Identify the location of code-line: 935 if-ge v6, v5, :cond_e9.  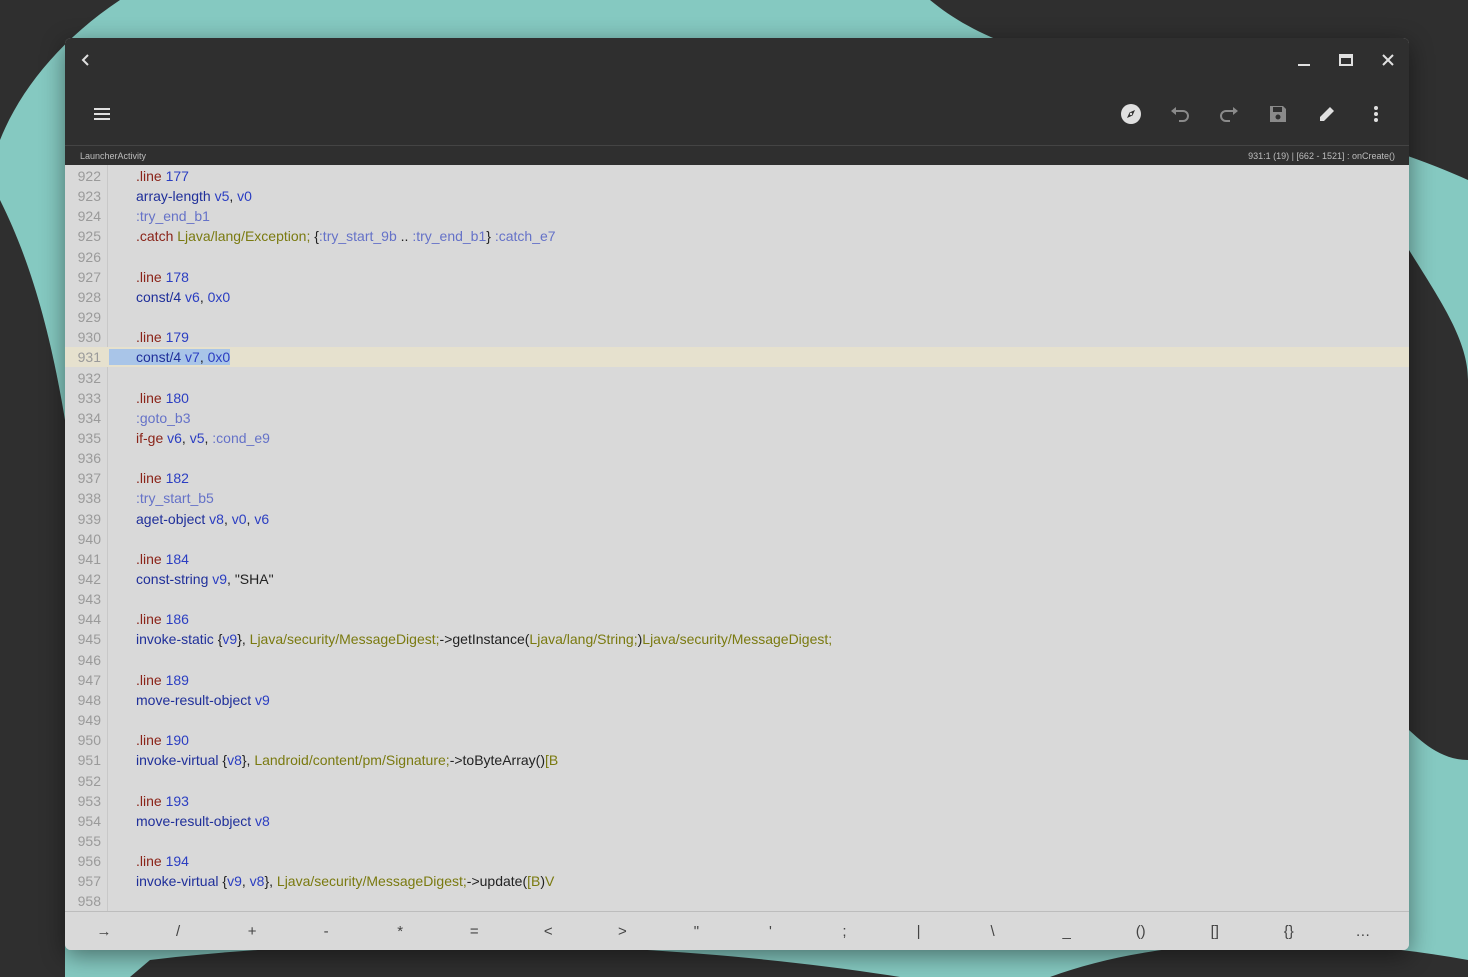
(737, 438).